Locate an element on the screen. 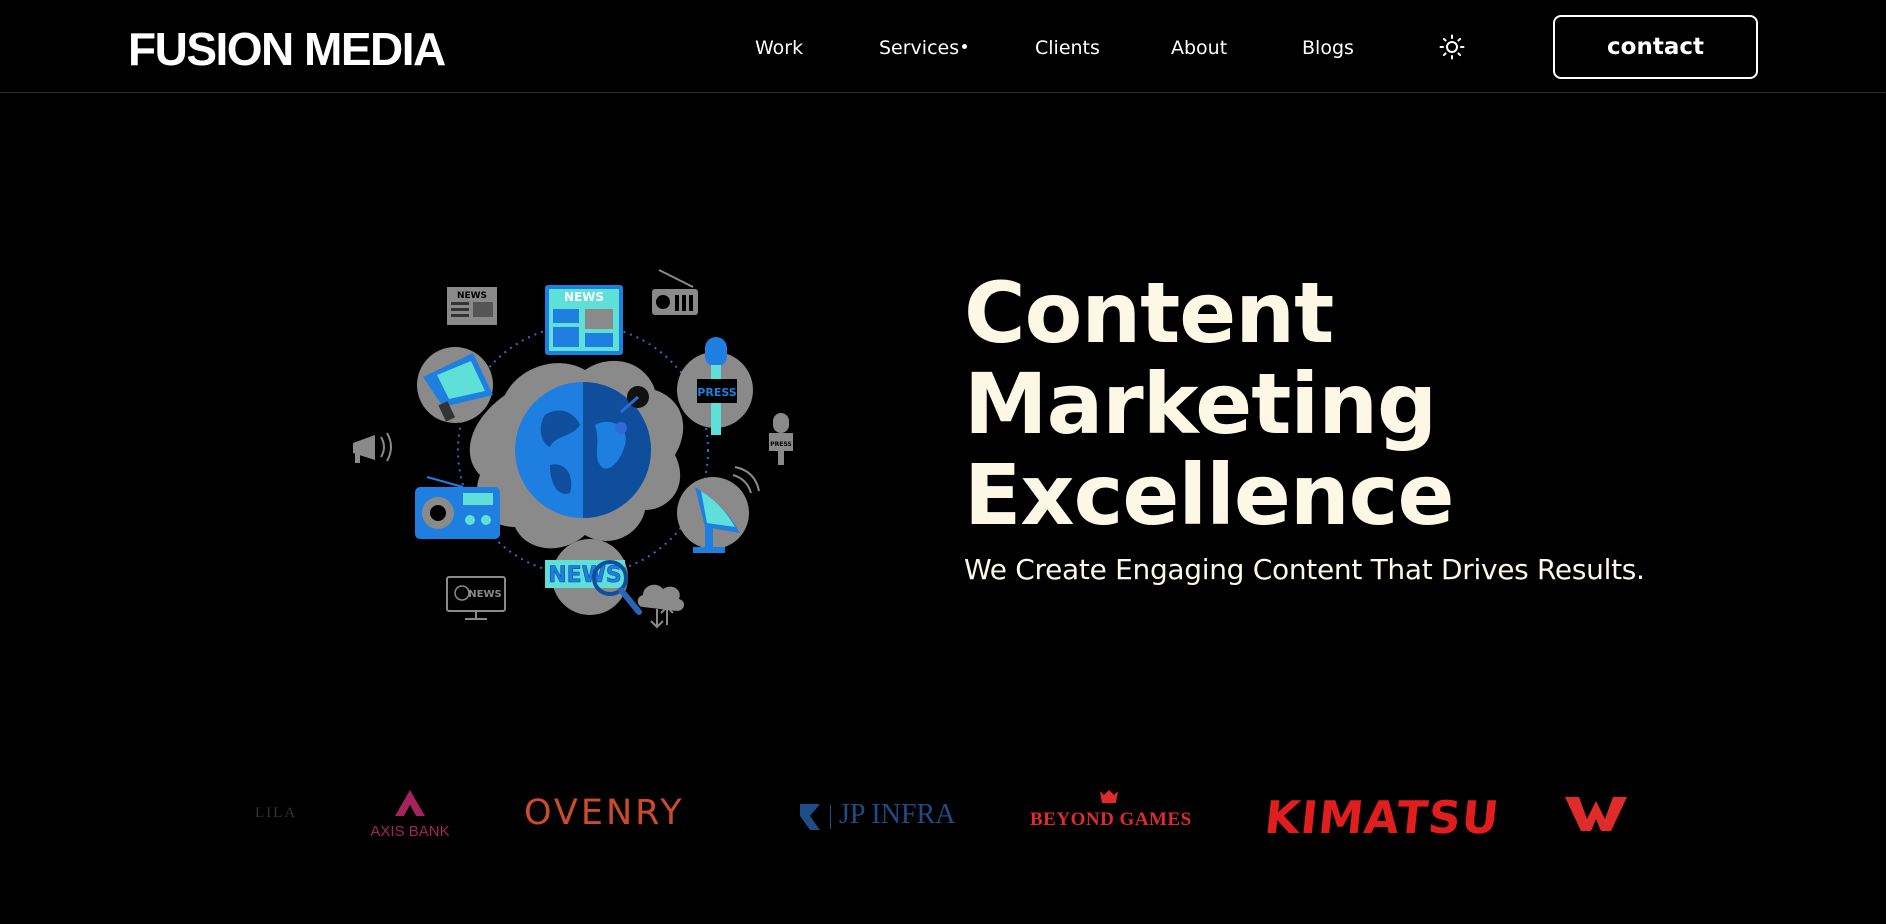  megaphone-icon is located at coordinates (455, 385).